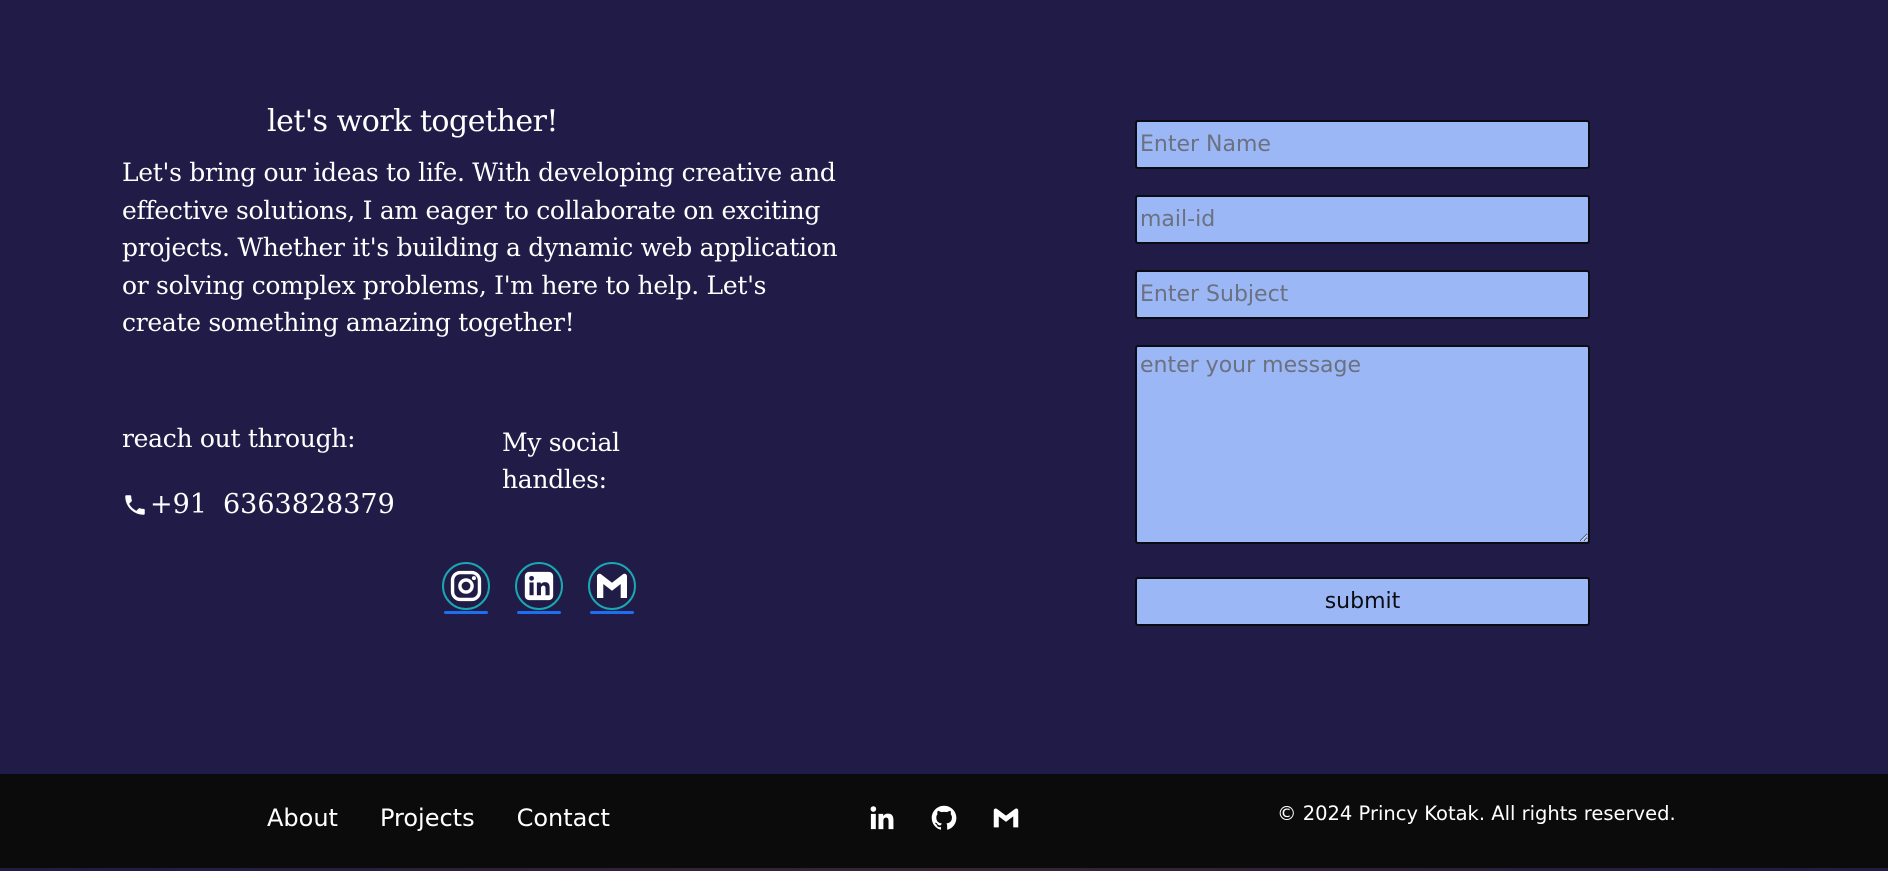  What do you see at coordinates (563, 818) in the screenshot?
I see `footer-link-contact: Contact` at bounding box center [563, 818].